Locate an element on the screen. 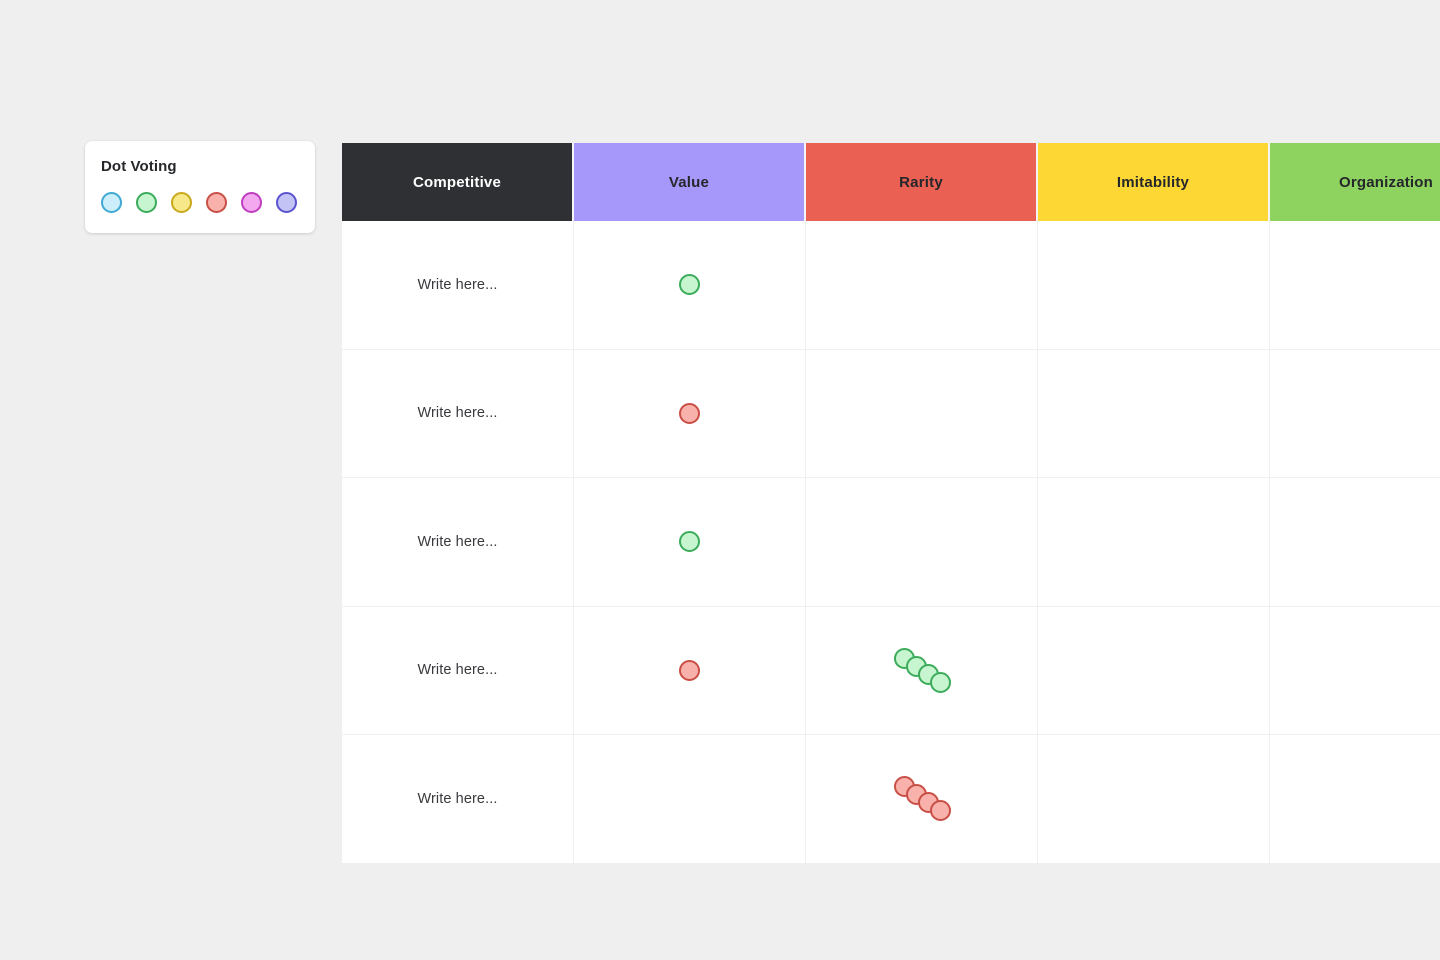  dot-voting-panel: Dot Voting is located at coordinates (200, 187).